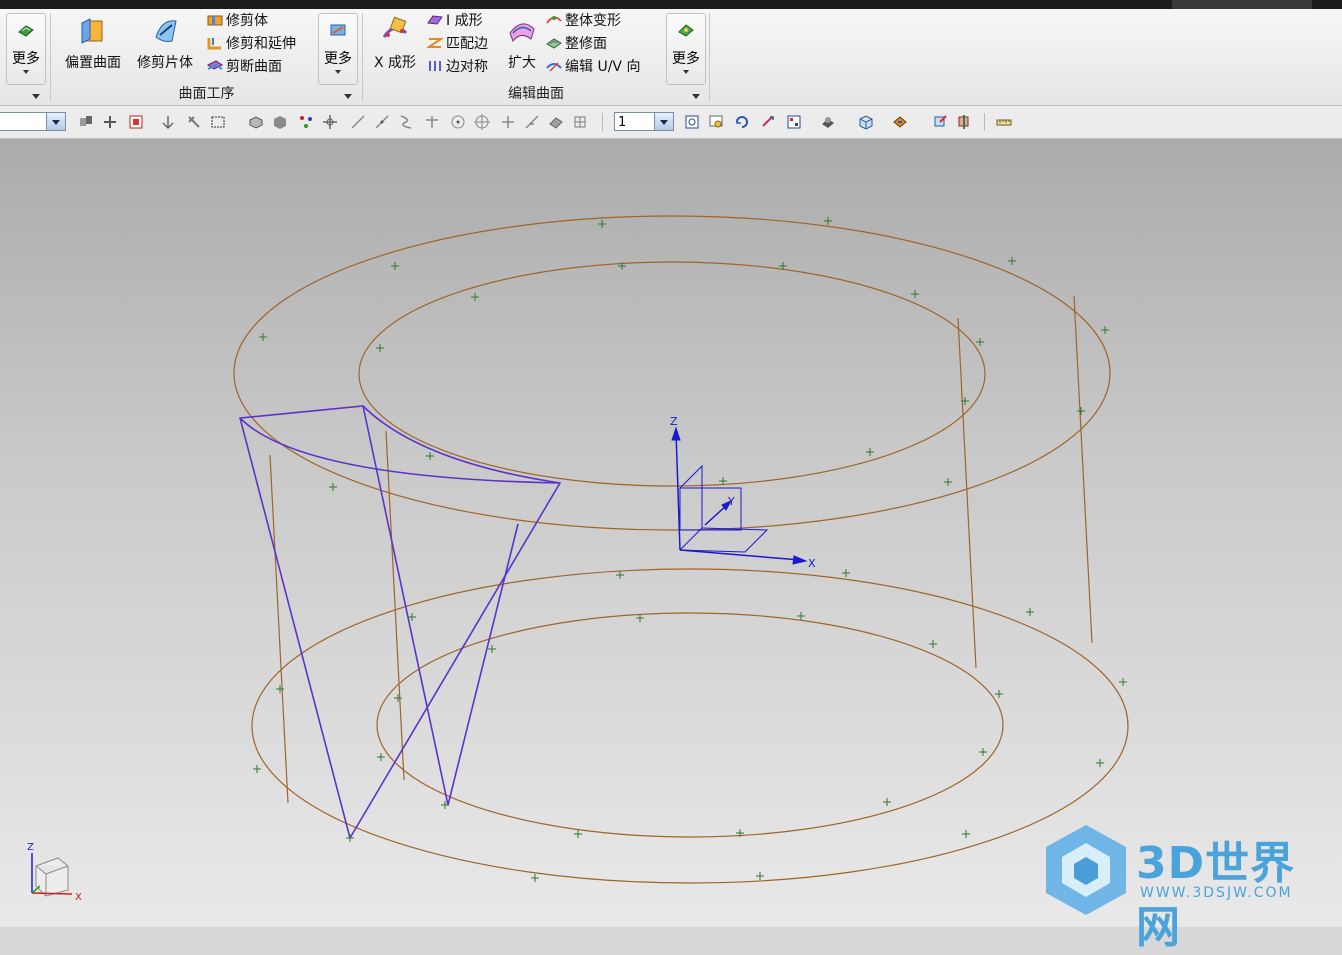  What do you see at coordinates (644, 121) in the screenshot?
I see `layer-dropdown: 1` at bounding box center [644, 121].